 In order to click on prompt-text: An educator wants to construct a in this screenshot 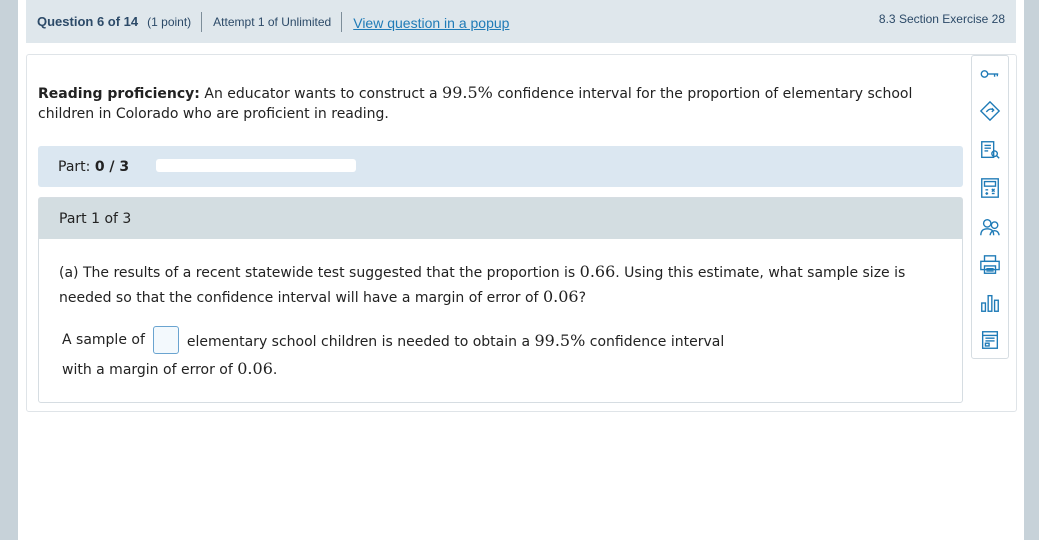, I will do `click(321, 94)`.